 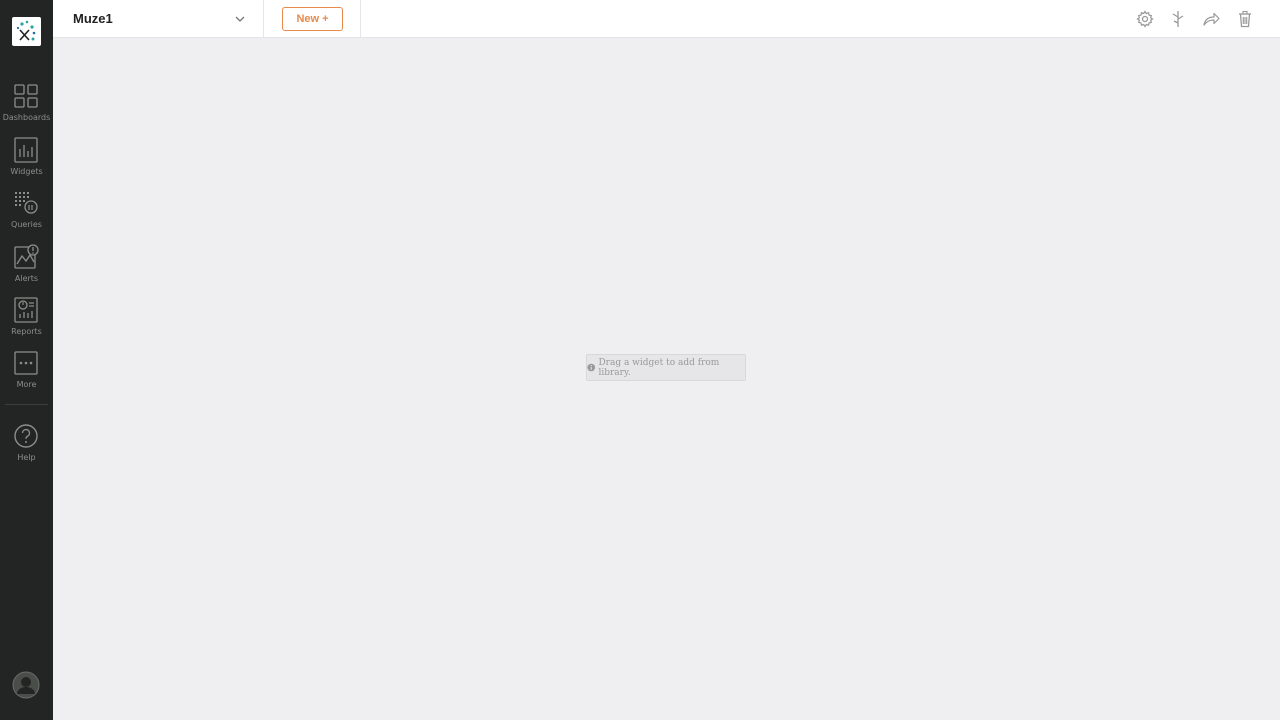 What do you see at coordinates (591, 367) in the screenshot?
I see `info-icon` at bounding box center [591, 367].